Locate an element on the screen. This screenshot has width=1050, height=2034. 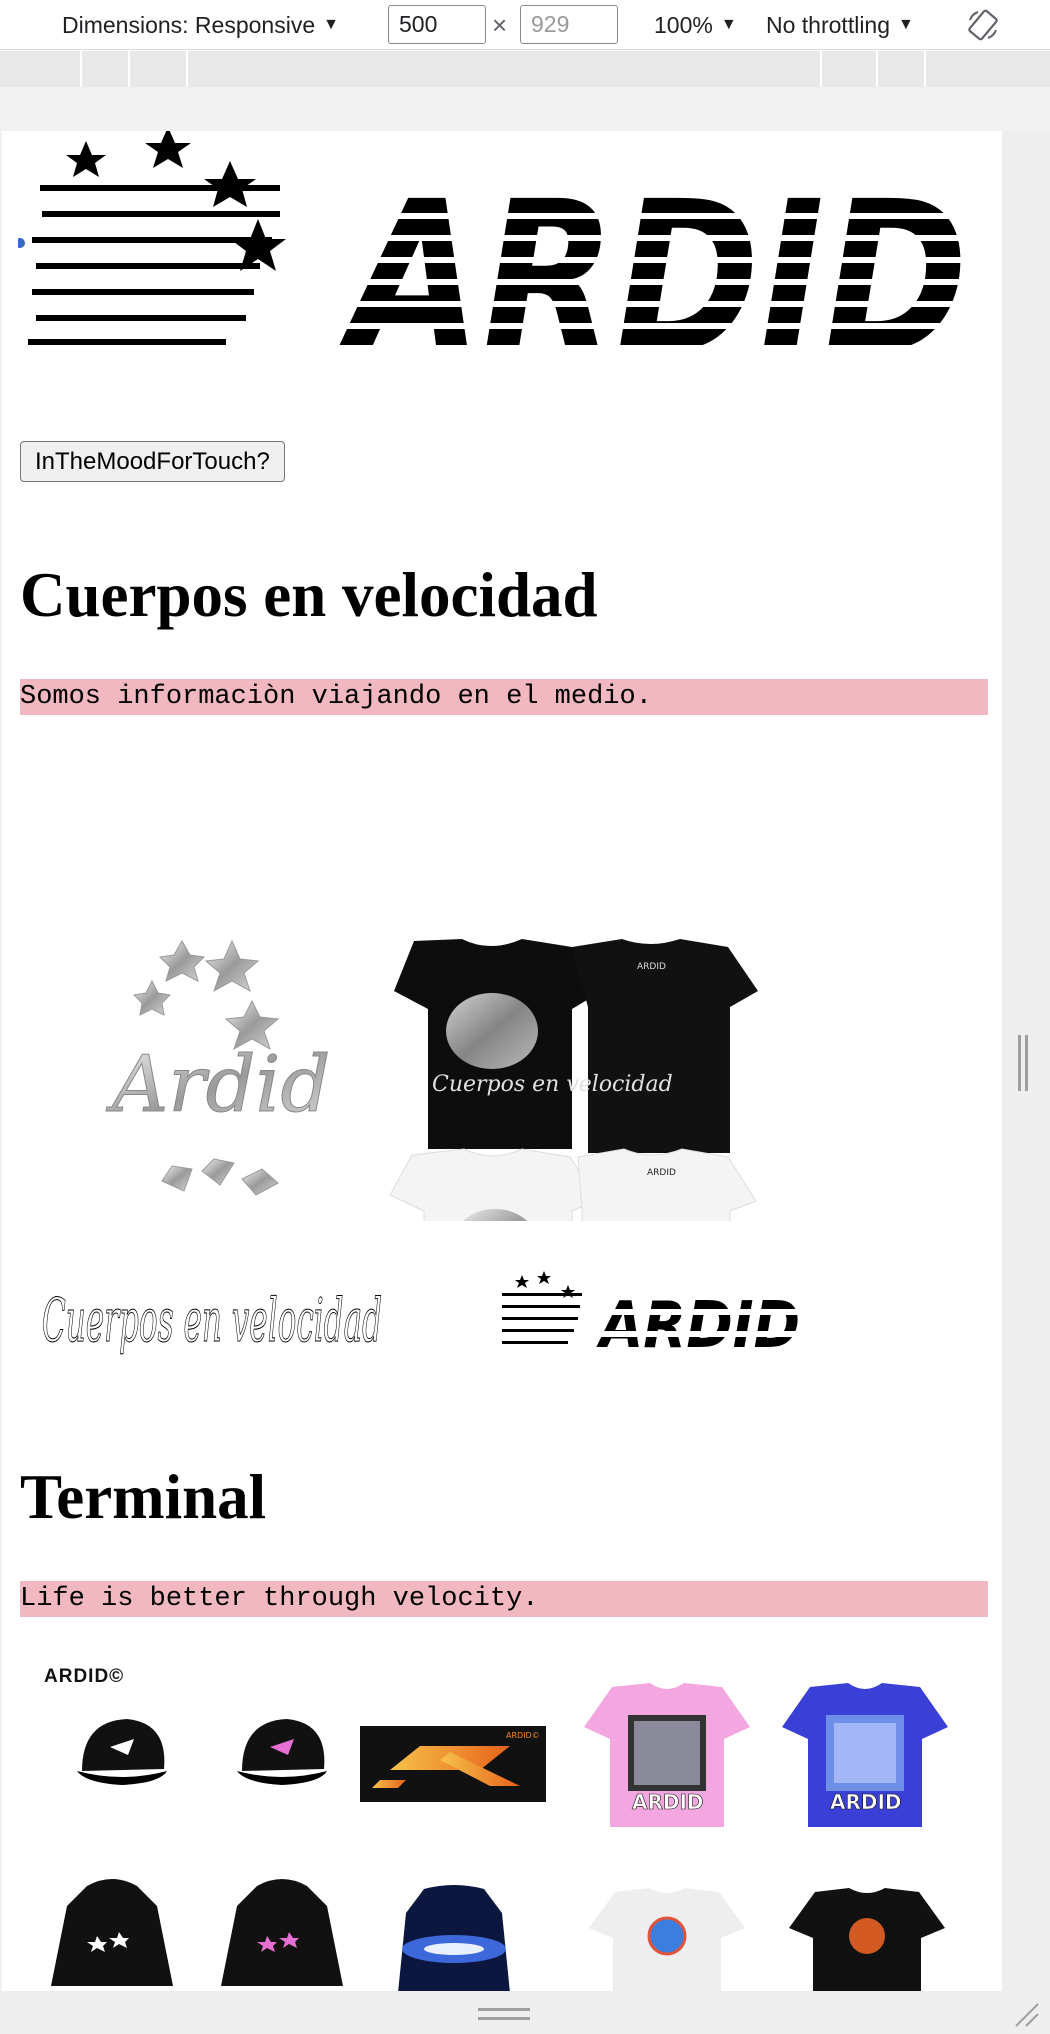
pink-graphic-tee: ARDID is located at coordinates (667, 1755).